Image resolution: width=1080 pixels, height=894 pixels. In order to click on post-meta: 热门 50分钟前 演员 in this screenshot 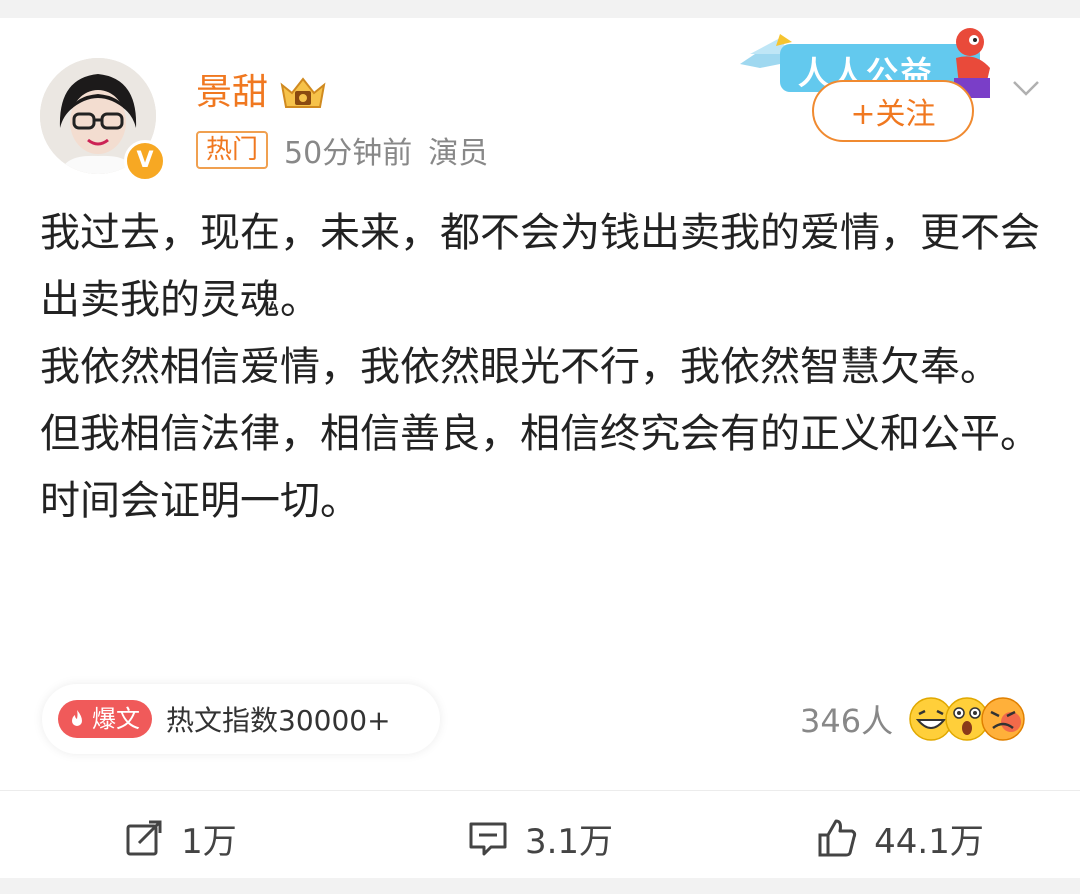, I will do `click(342, 150)`.